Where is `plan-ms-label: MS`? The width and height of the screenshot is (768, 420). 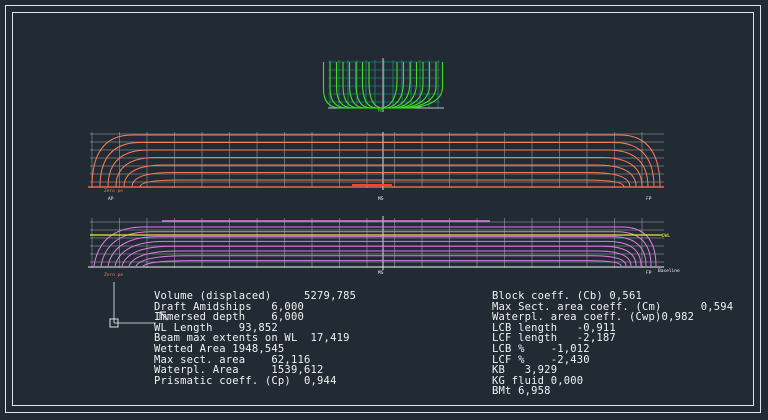
plan-ms-label: MS is located at coordinates (381, 273).